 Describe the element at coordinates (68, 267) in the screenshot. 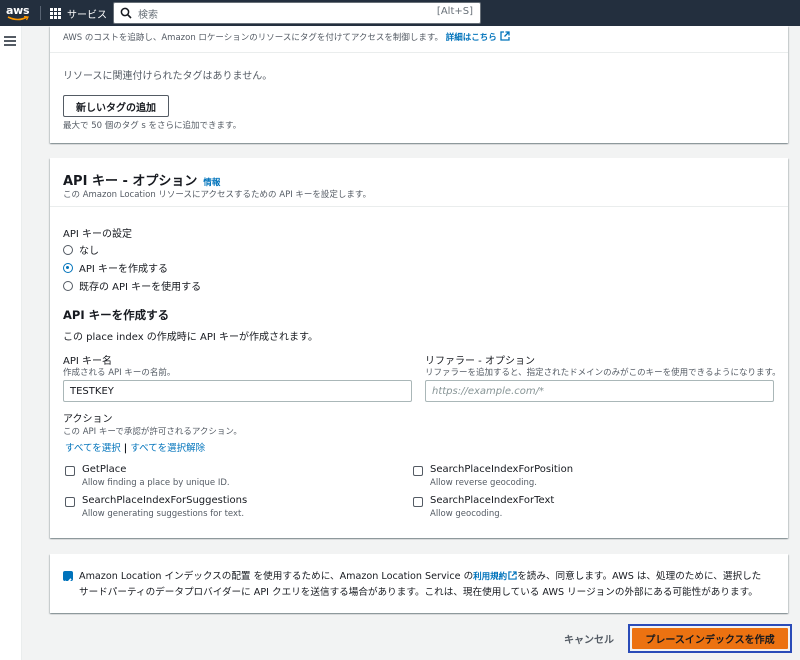

I see `radio-circle-selected` at that location.